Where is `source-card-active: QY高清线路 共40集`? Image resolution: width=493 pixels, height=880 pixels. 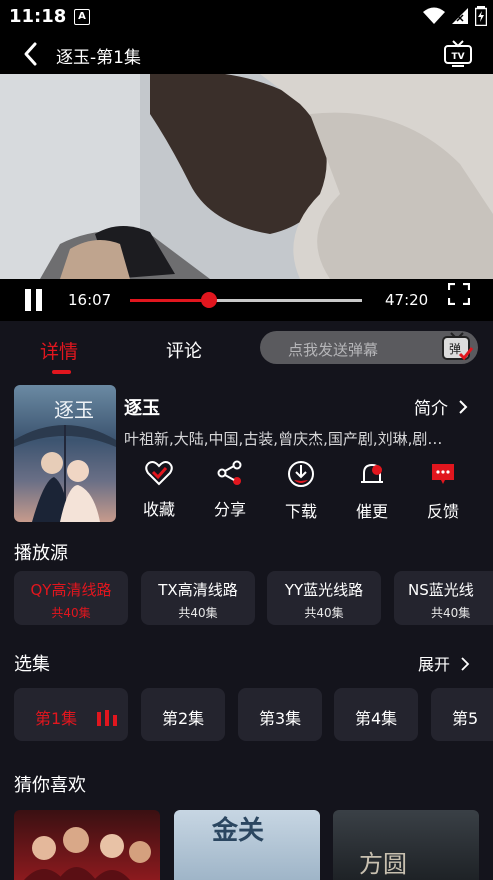
source-card-active: QY高清线路 共40集 is located at coordinates (71, 598).